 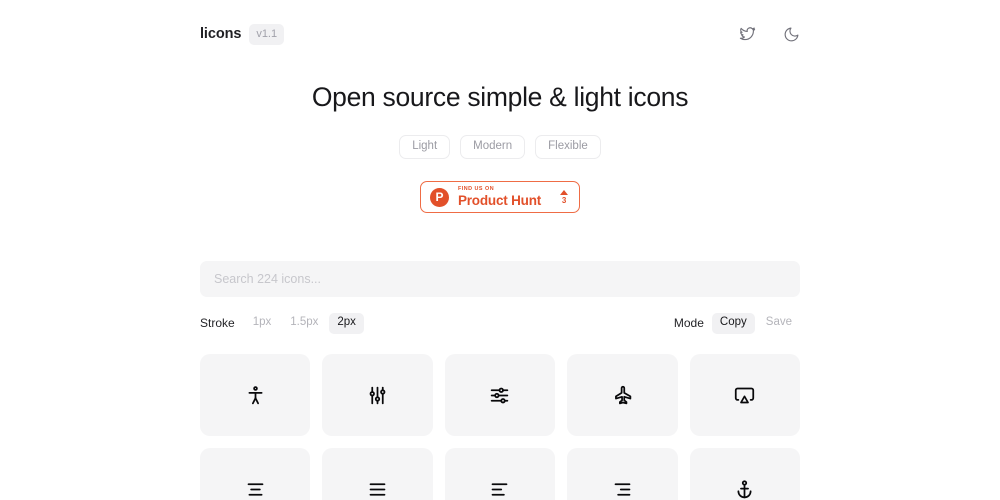 What do you see at coordinates (304, 323) in the screenshot?
I see `stroke-option-1-5px: 1.5px` at bounding box center [304, 323].